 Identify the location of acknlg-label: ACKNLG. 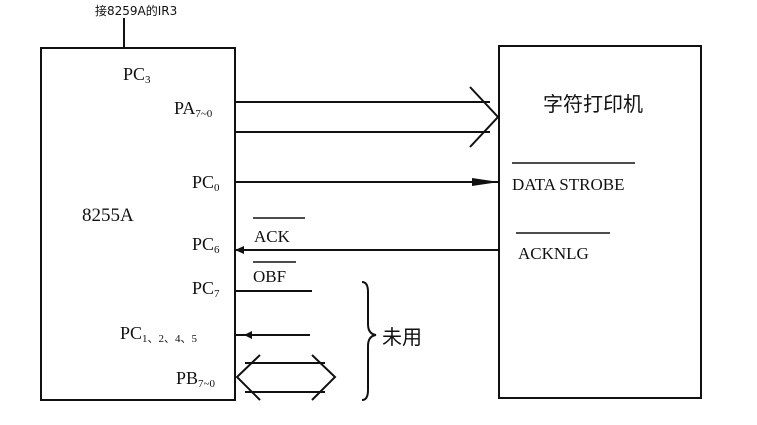
(553, 253).